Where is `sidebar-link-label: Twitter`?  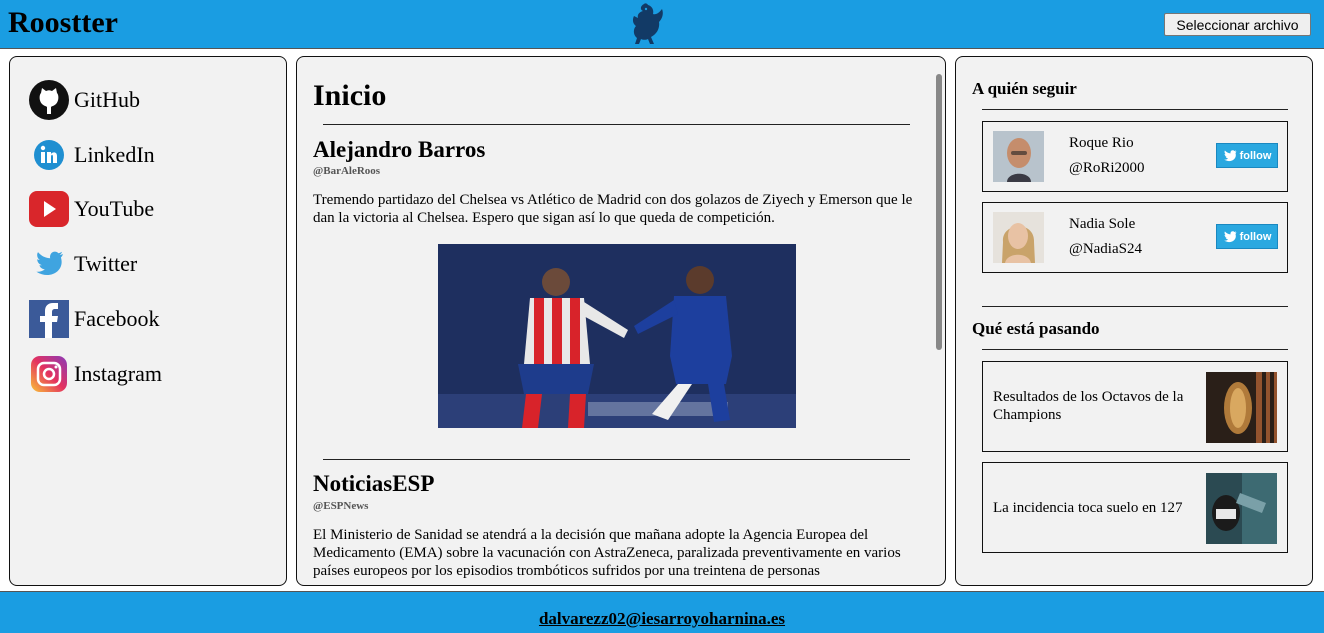 sidebar-link-label: Twitter is located at coordinates (106, 263).